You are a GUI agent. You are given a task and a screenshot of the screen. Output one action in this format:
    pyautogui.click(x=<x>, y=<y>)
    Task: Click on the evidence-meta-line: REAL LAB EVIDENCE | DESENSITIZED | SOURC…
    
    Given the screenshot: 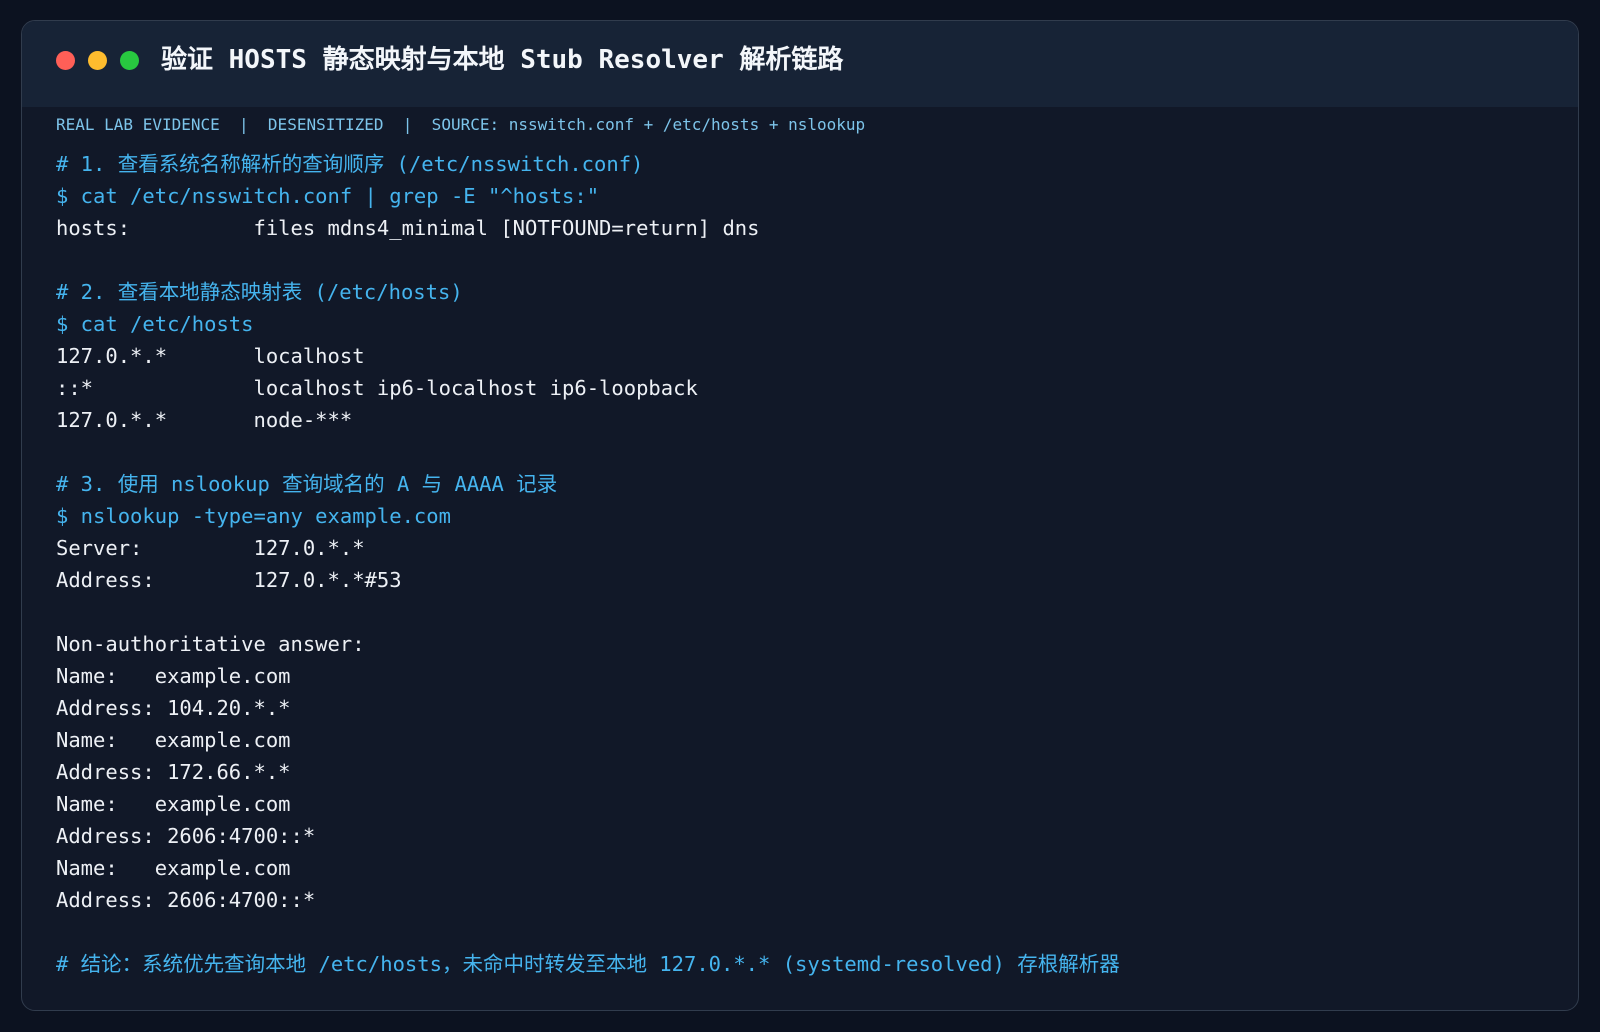 What is the action you would take?
    pyautogui.click(x=461, y=124)
    